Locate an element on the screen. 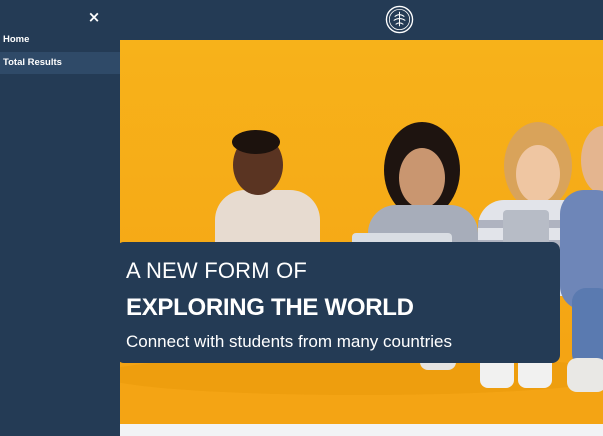  hero-heading-line2: EXPLORING THE WORLD is located at coordinates (270, 307).